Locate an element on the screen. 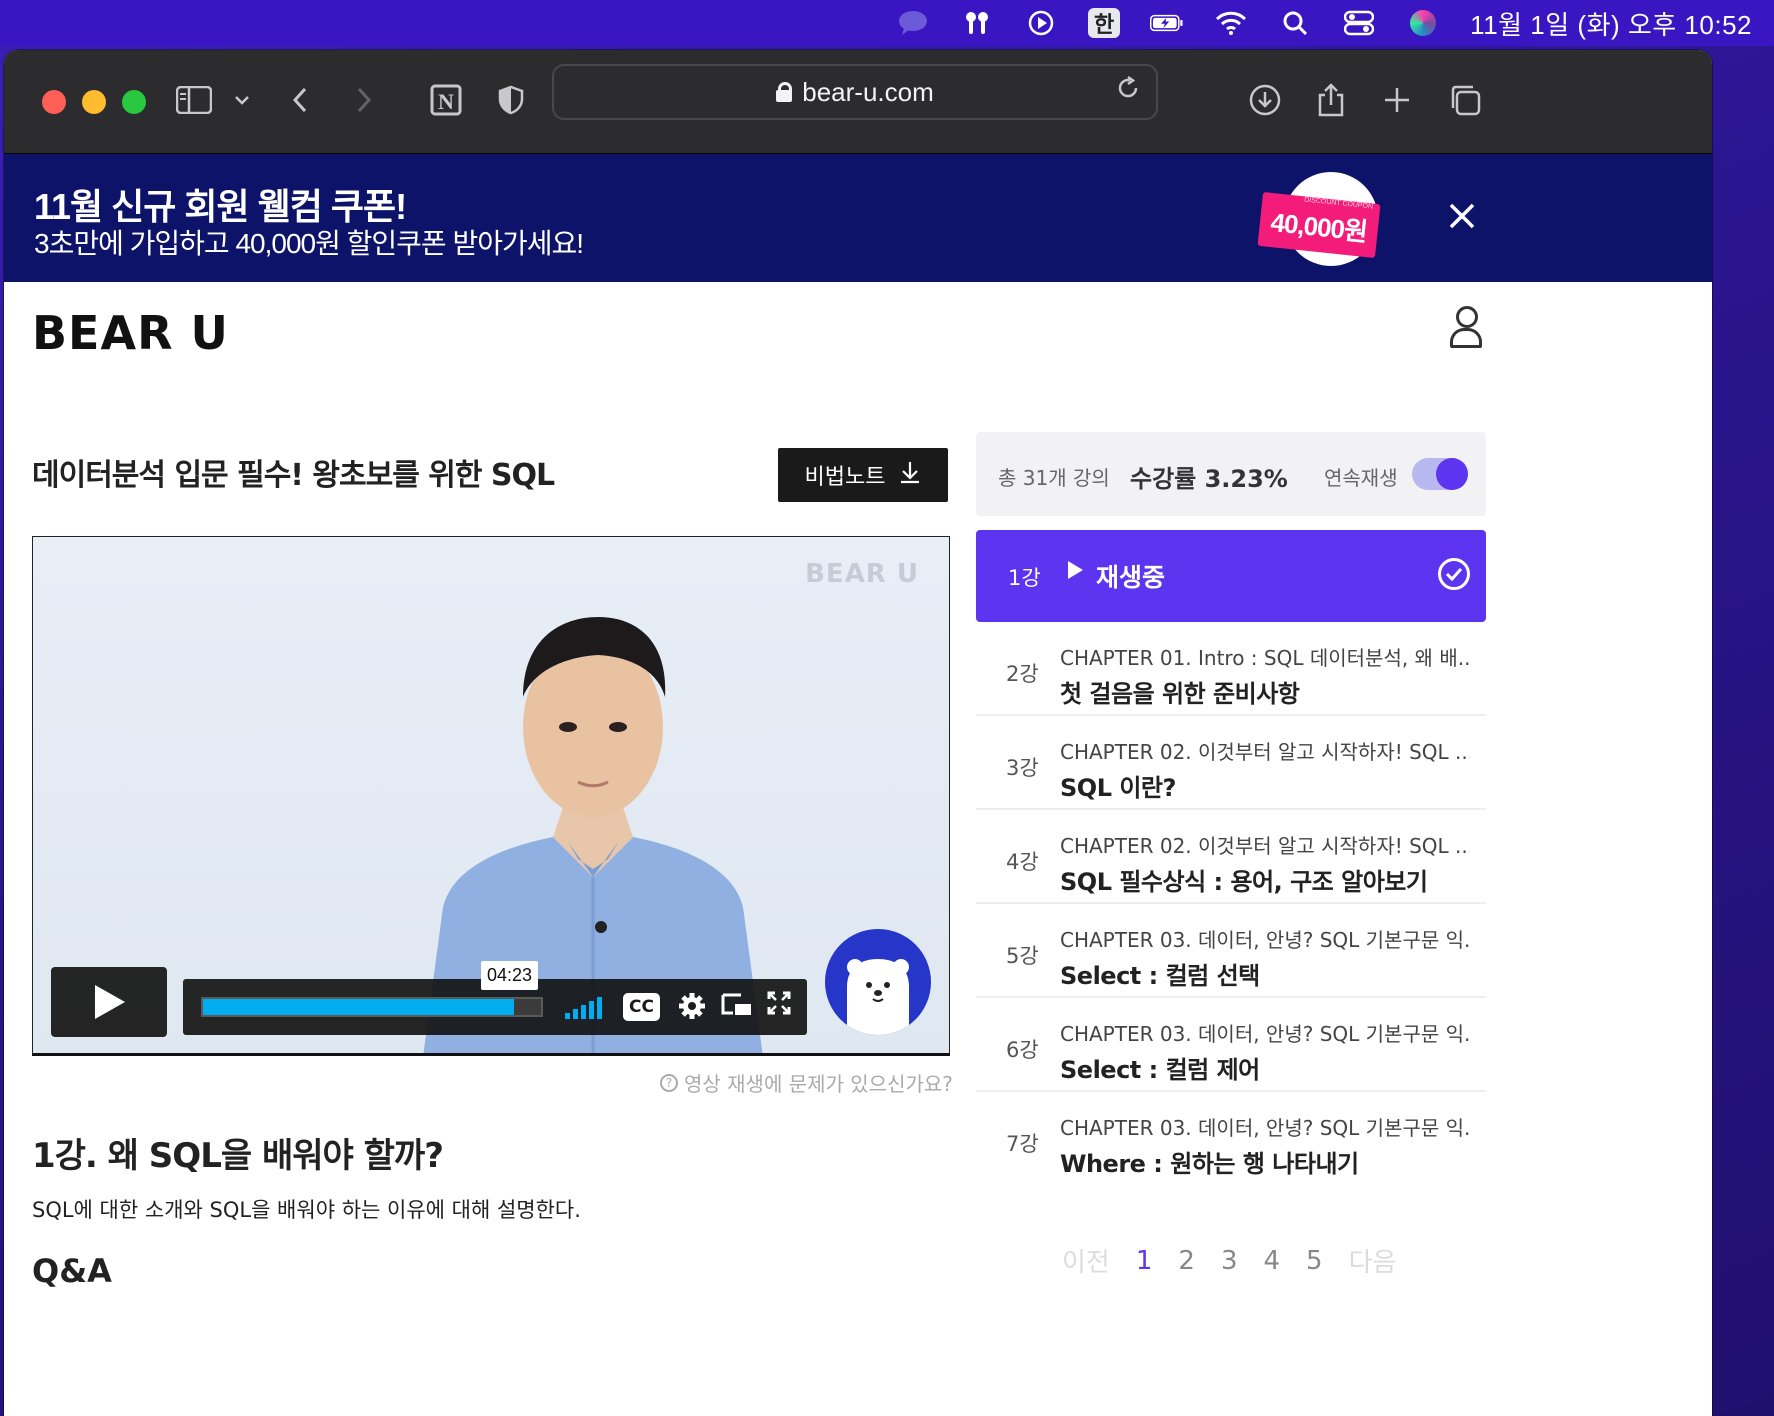  forward-icon is located at coordinates (364, 100).